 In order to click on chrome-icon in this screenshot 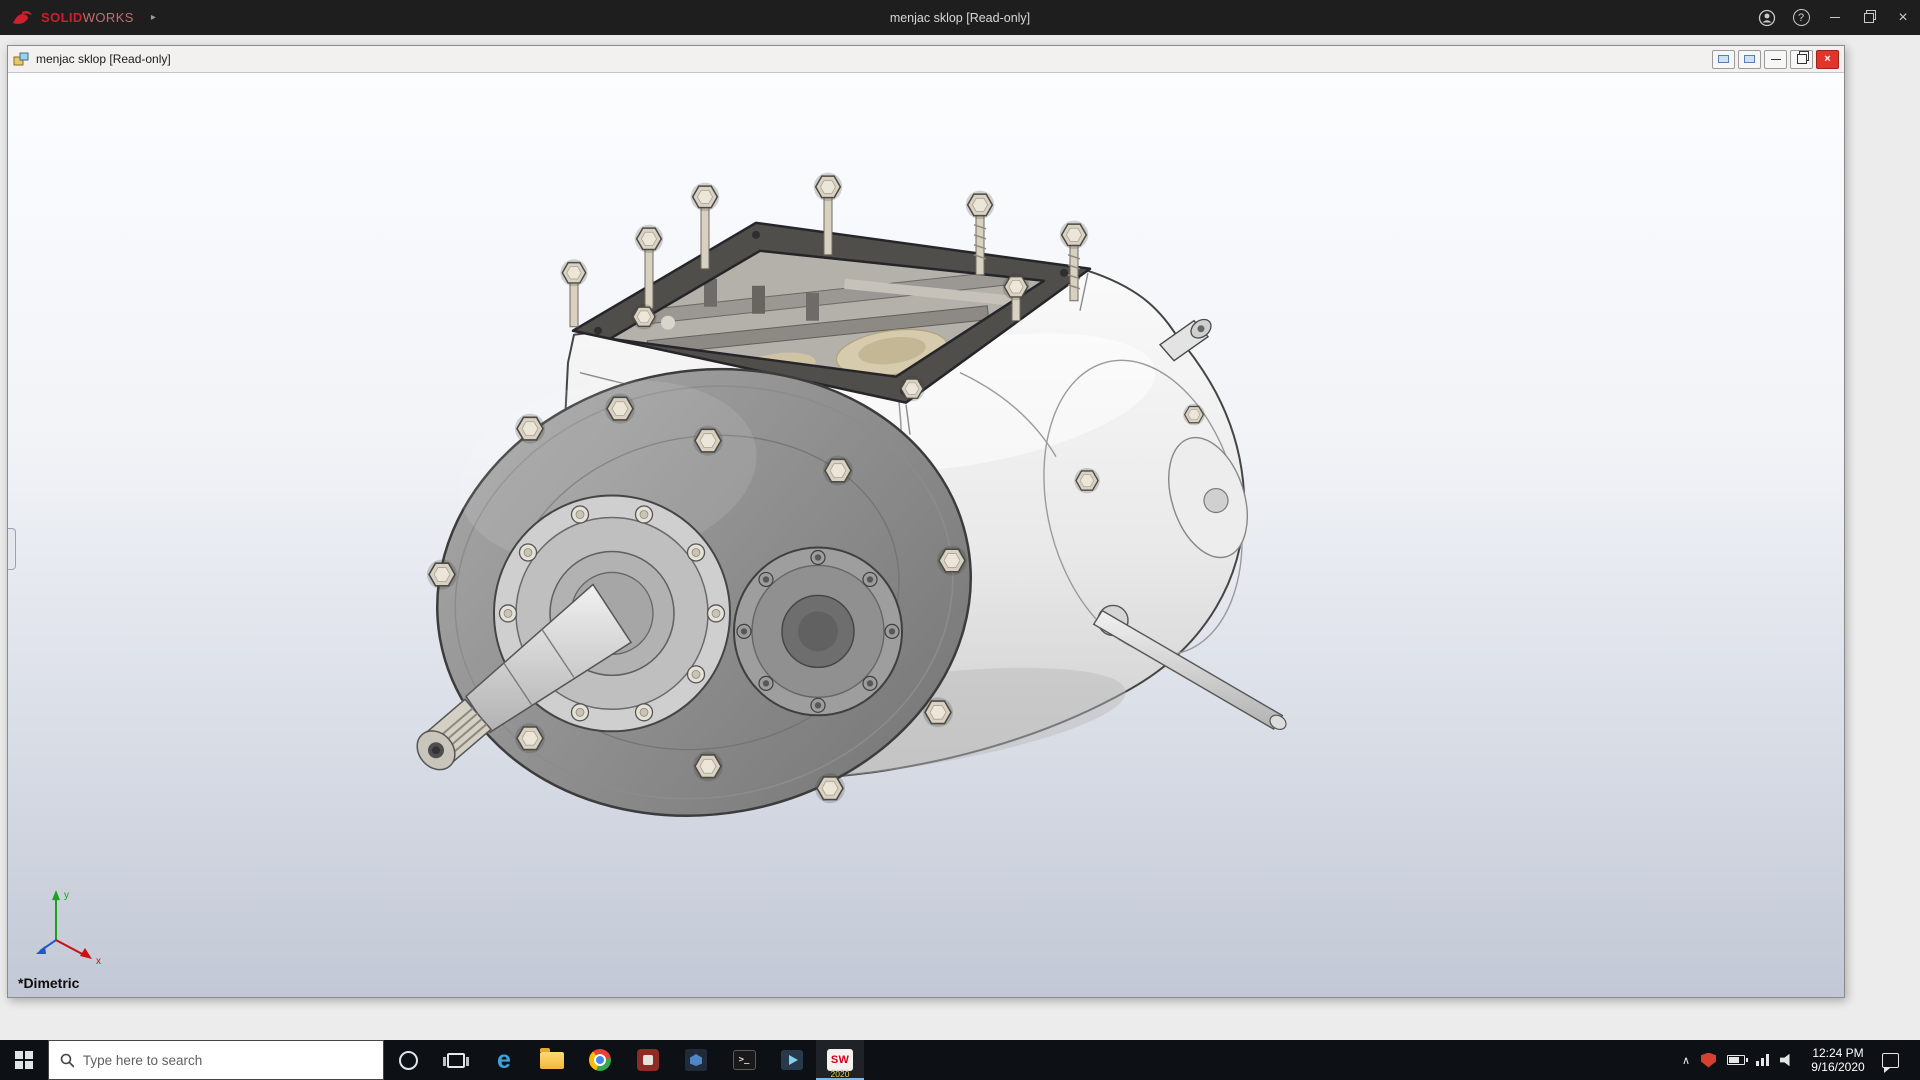, I will do `click(600, 1060)`.